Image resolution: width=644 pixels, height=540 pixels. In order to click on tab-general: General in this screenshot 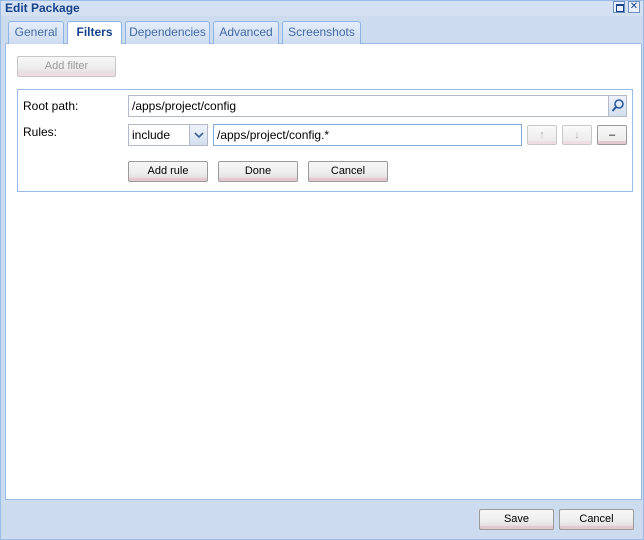, I will do `click(36, 32)`.